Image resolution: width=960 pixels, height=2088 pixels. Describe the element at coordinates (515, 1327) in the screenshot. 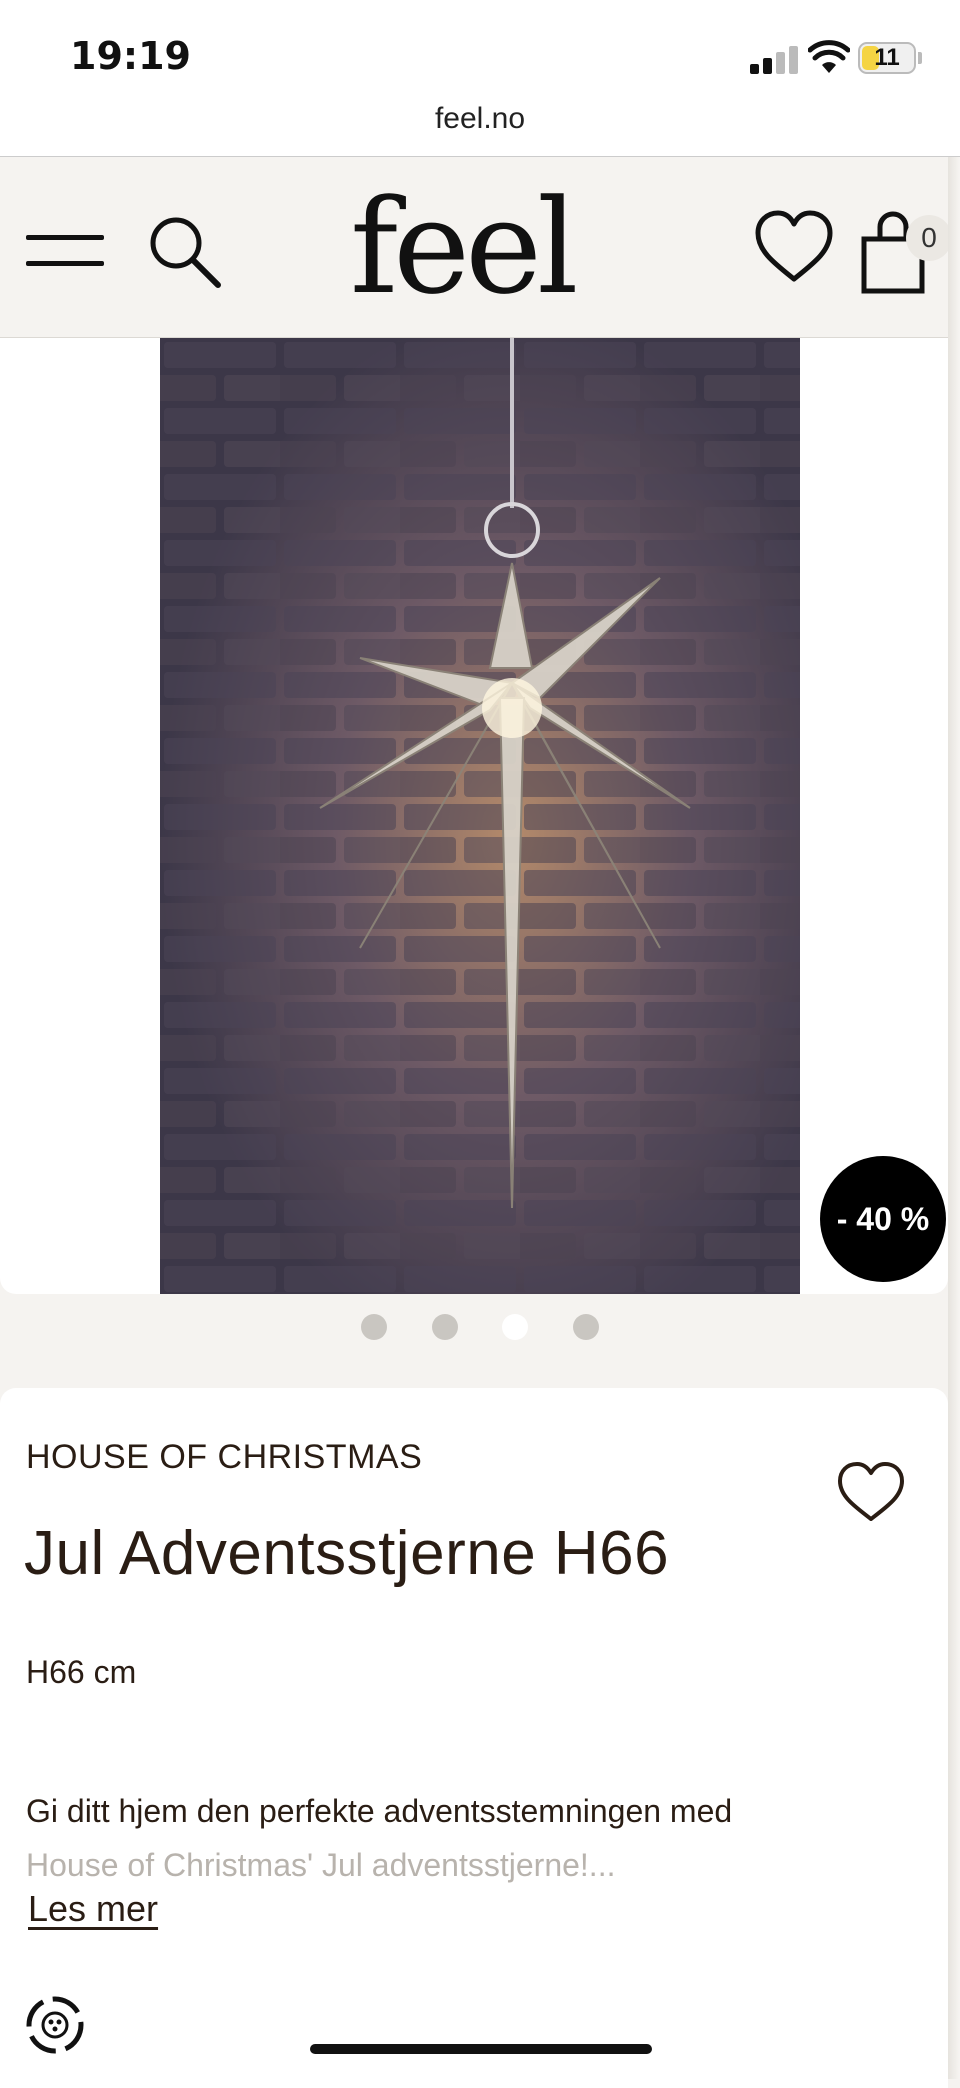

I see `gallery-dot-active` at that location.